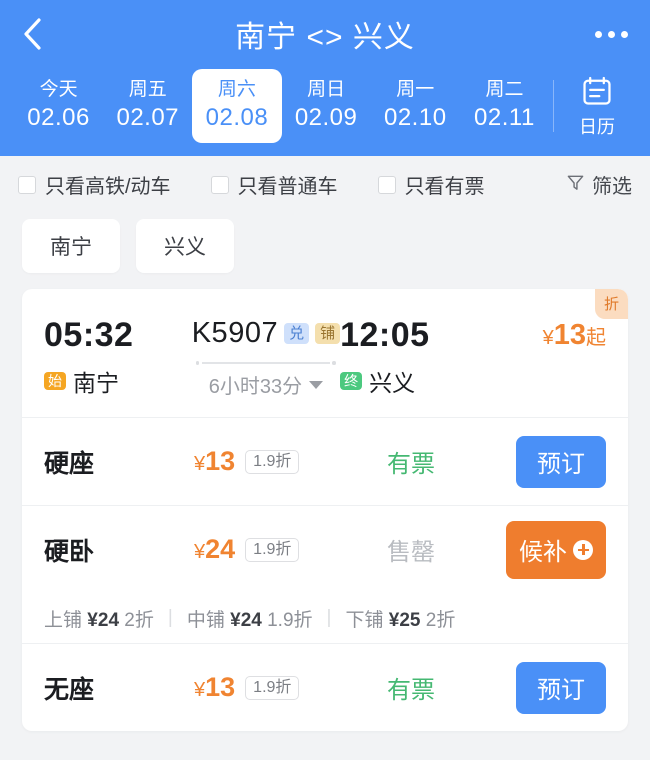  I want to click on seat-action-cell: 候补, so click(546, 549).